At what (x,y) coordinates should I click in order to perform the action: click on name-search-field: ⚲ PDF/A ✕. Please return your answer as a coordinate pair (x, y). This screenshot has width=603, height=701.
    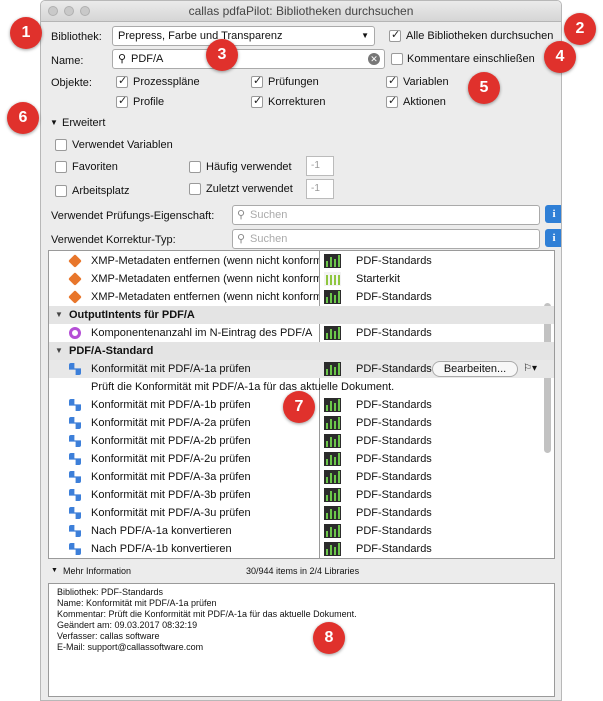
    Looking at the image, I should click on (248, 59).